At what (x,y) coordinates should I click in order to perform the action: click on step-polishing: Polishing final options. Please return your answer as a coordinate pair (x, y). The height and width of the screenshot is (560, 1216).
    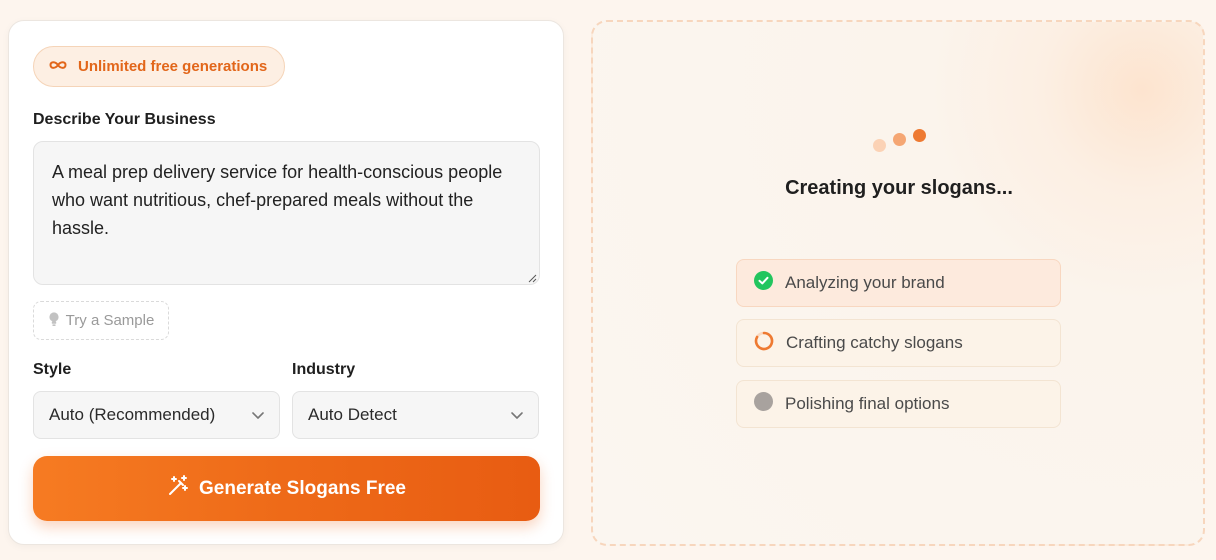
    Looking at the image, I should click on (898, 404).